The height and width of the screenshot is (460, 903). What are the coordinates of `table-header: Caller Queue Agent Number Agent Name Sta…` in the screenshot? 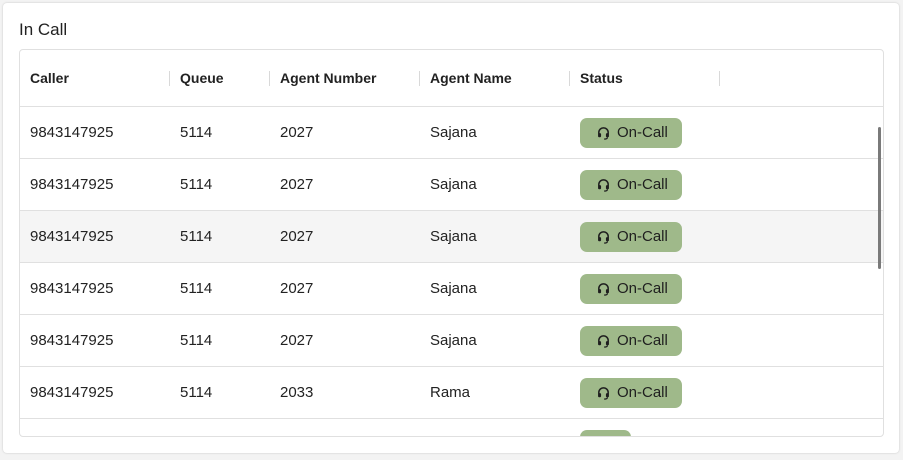 It's located at (451, 78).